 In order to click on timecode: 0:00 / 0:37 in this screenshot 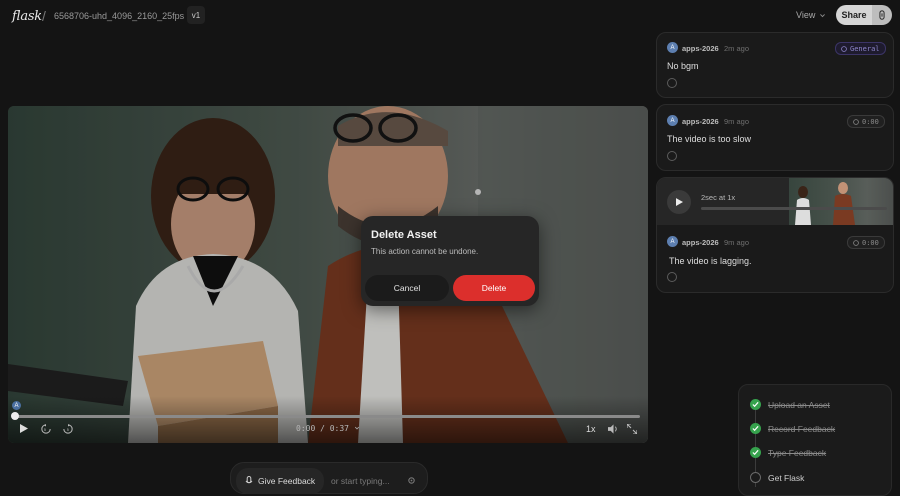, I will do `click(328, 428)`.